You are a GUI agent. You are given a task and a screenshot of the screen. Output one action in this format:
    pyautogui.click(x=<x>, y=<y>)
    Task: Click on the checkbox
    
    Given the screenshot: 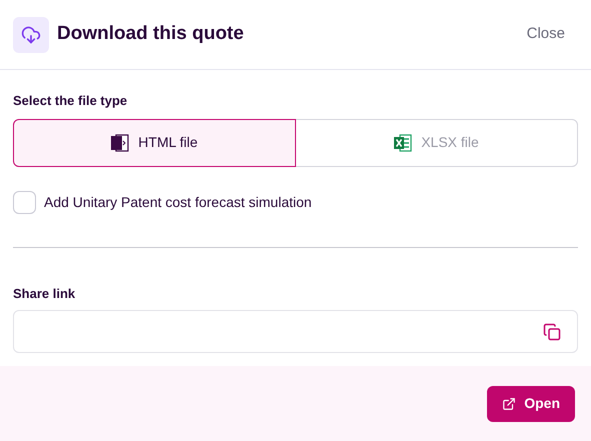 What is the action you would take?
    pyautogui.click(x=24, y=202)
    